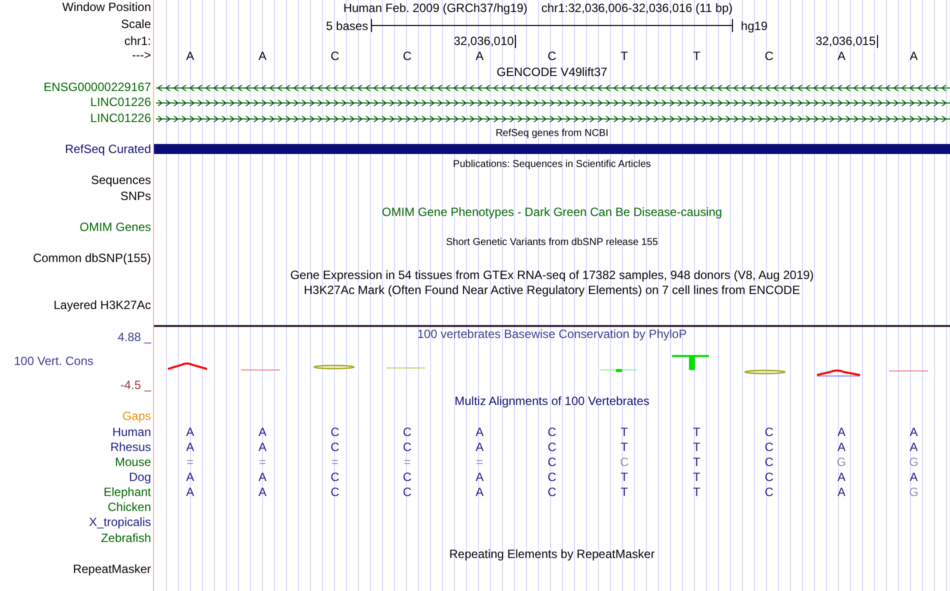 The width and height of the screenshot is (950, 591). I want to click on axis-max-label: 4.88 _, so click(134, 337).